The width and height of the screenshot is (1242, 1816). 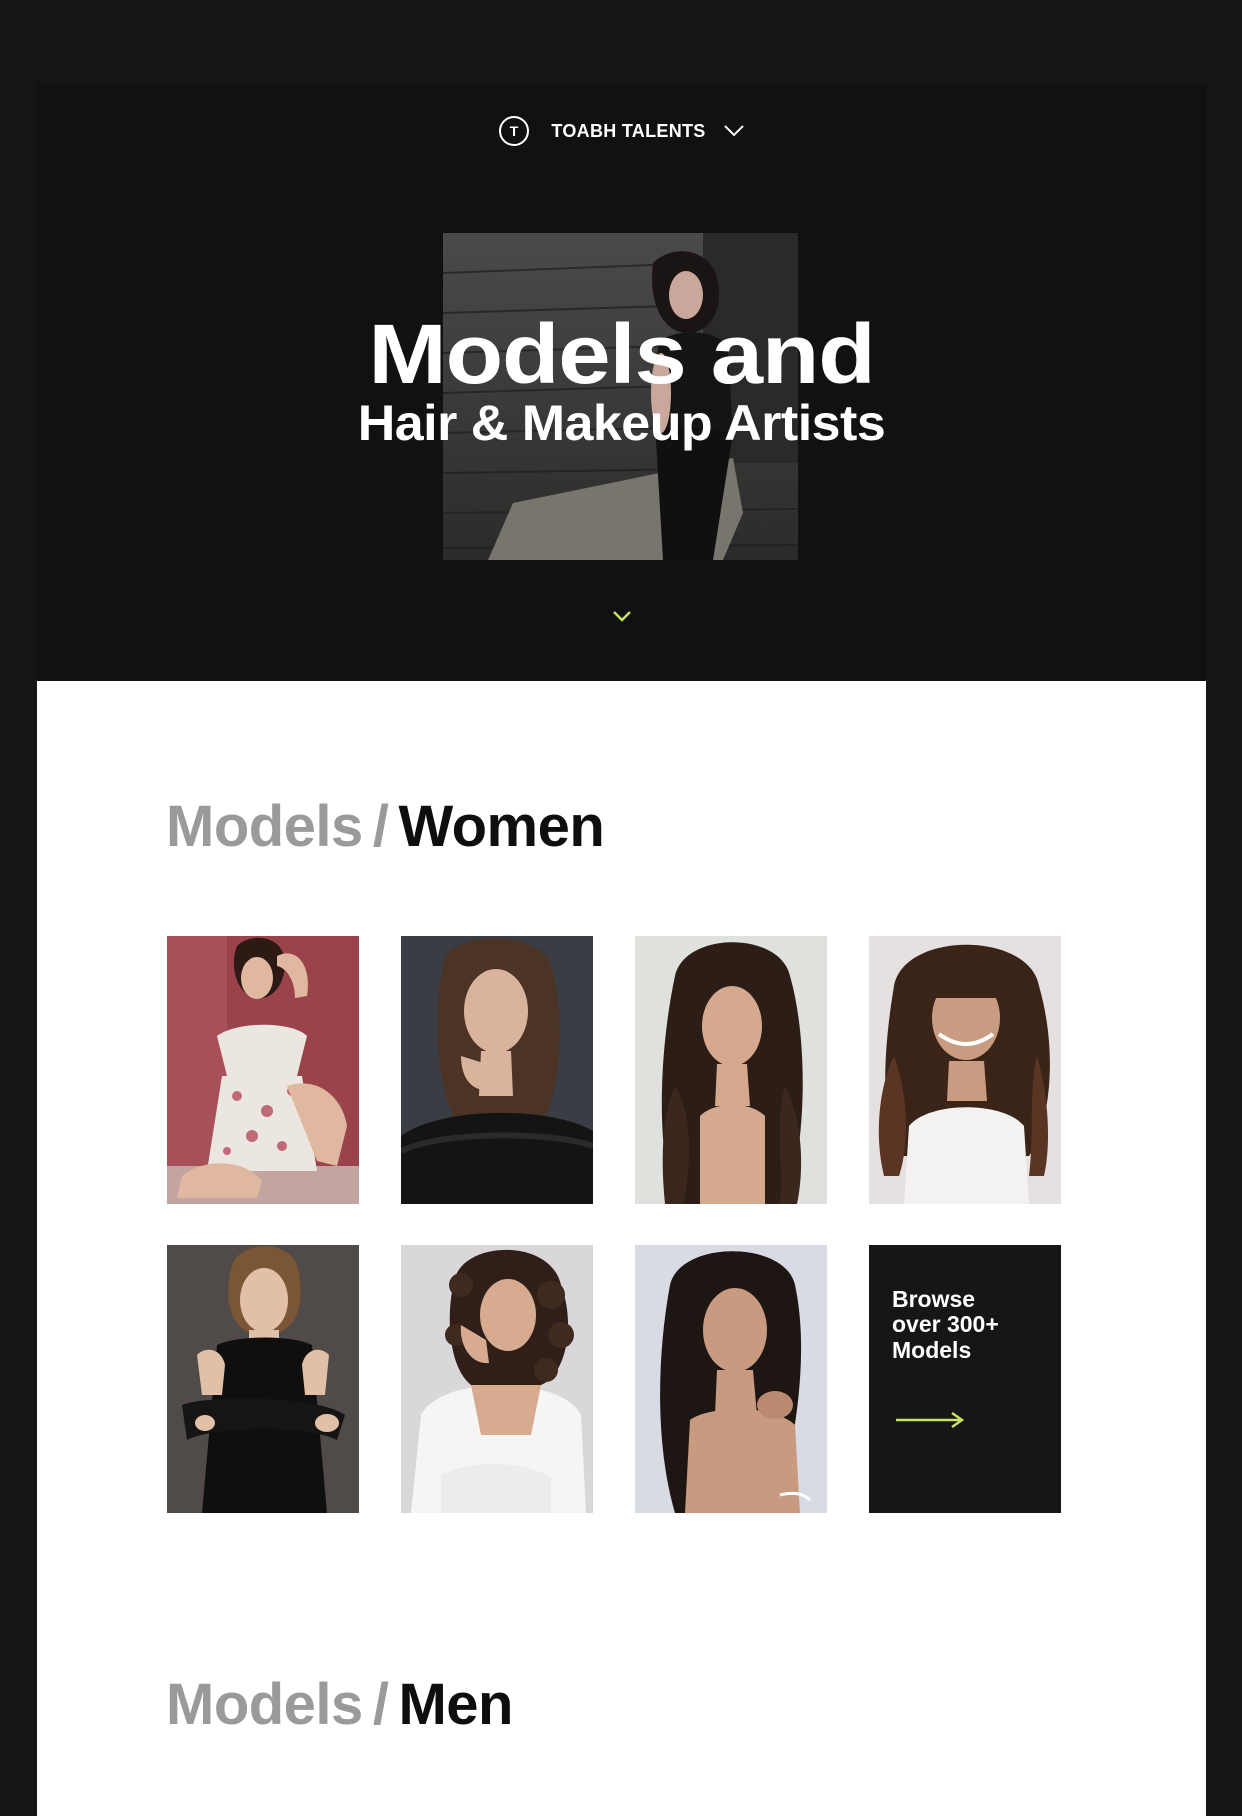 I want to click on hero-title: Models and Hair & Makeup Artists, so click(x=621, y=381).